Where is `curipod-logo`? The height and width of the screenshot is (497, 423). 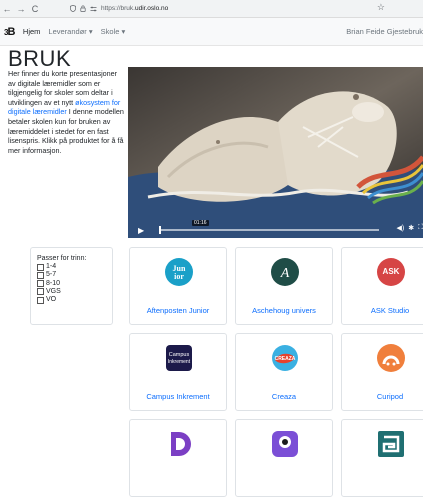 curipod-logo is located at coordinates (391, 358).